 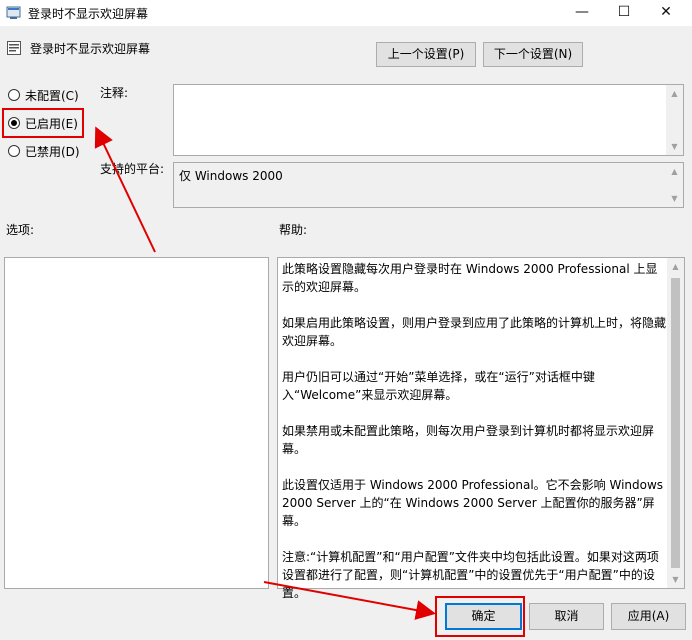 I want to click on minimize-button: —, so click(x=582, y=13).